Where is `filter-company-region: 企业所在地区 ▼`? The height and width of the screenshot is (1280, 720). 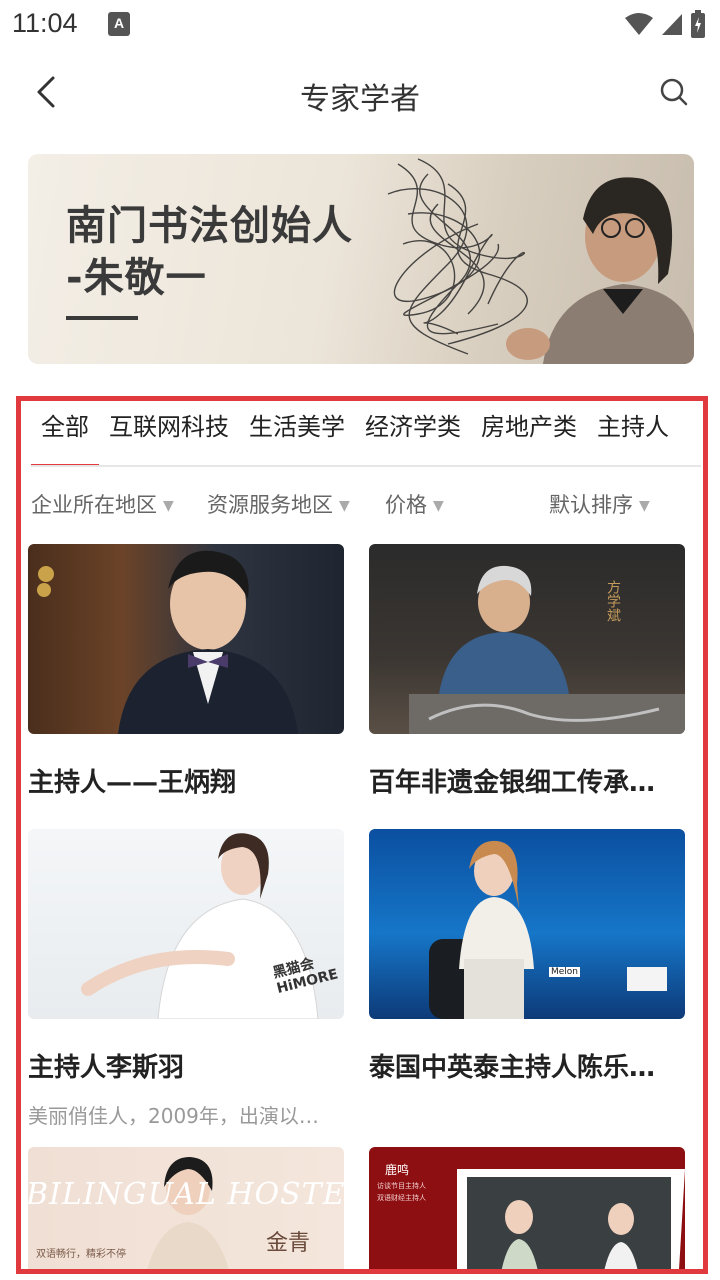 filter-company-region: 企业所在地区 ▼ is located at coordinates (102, 504).